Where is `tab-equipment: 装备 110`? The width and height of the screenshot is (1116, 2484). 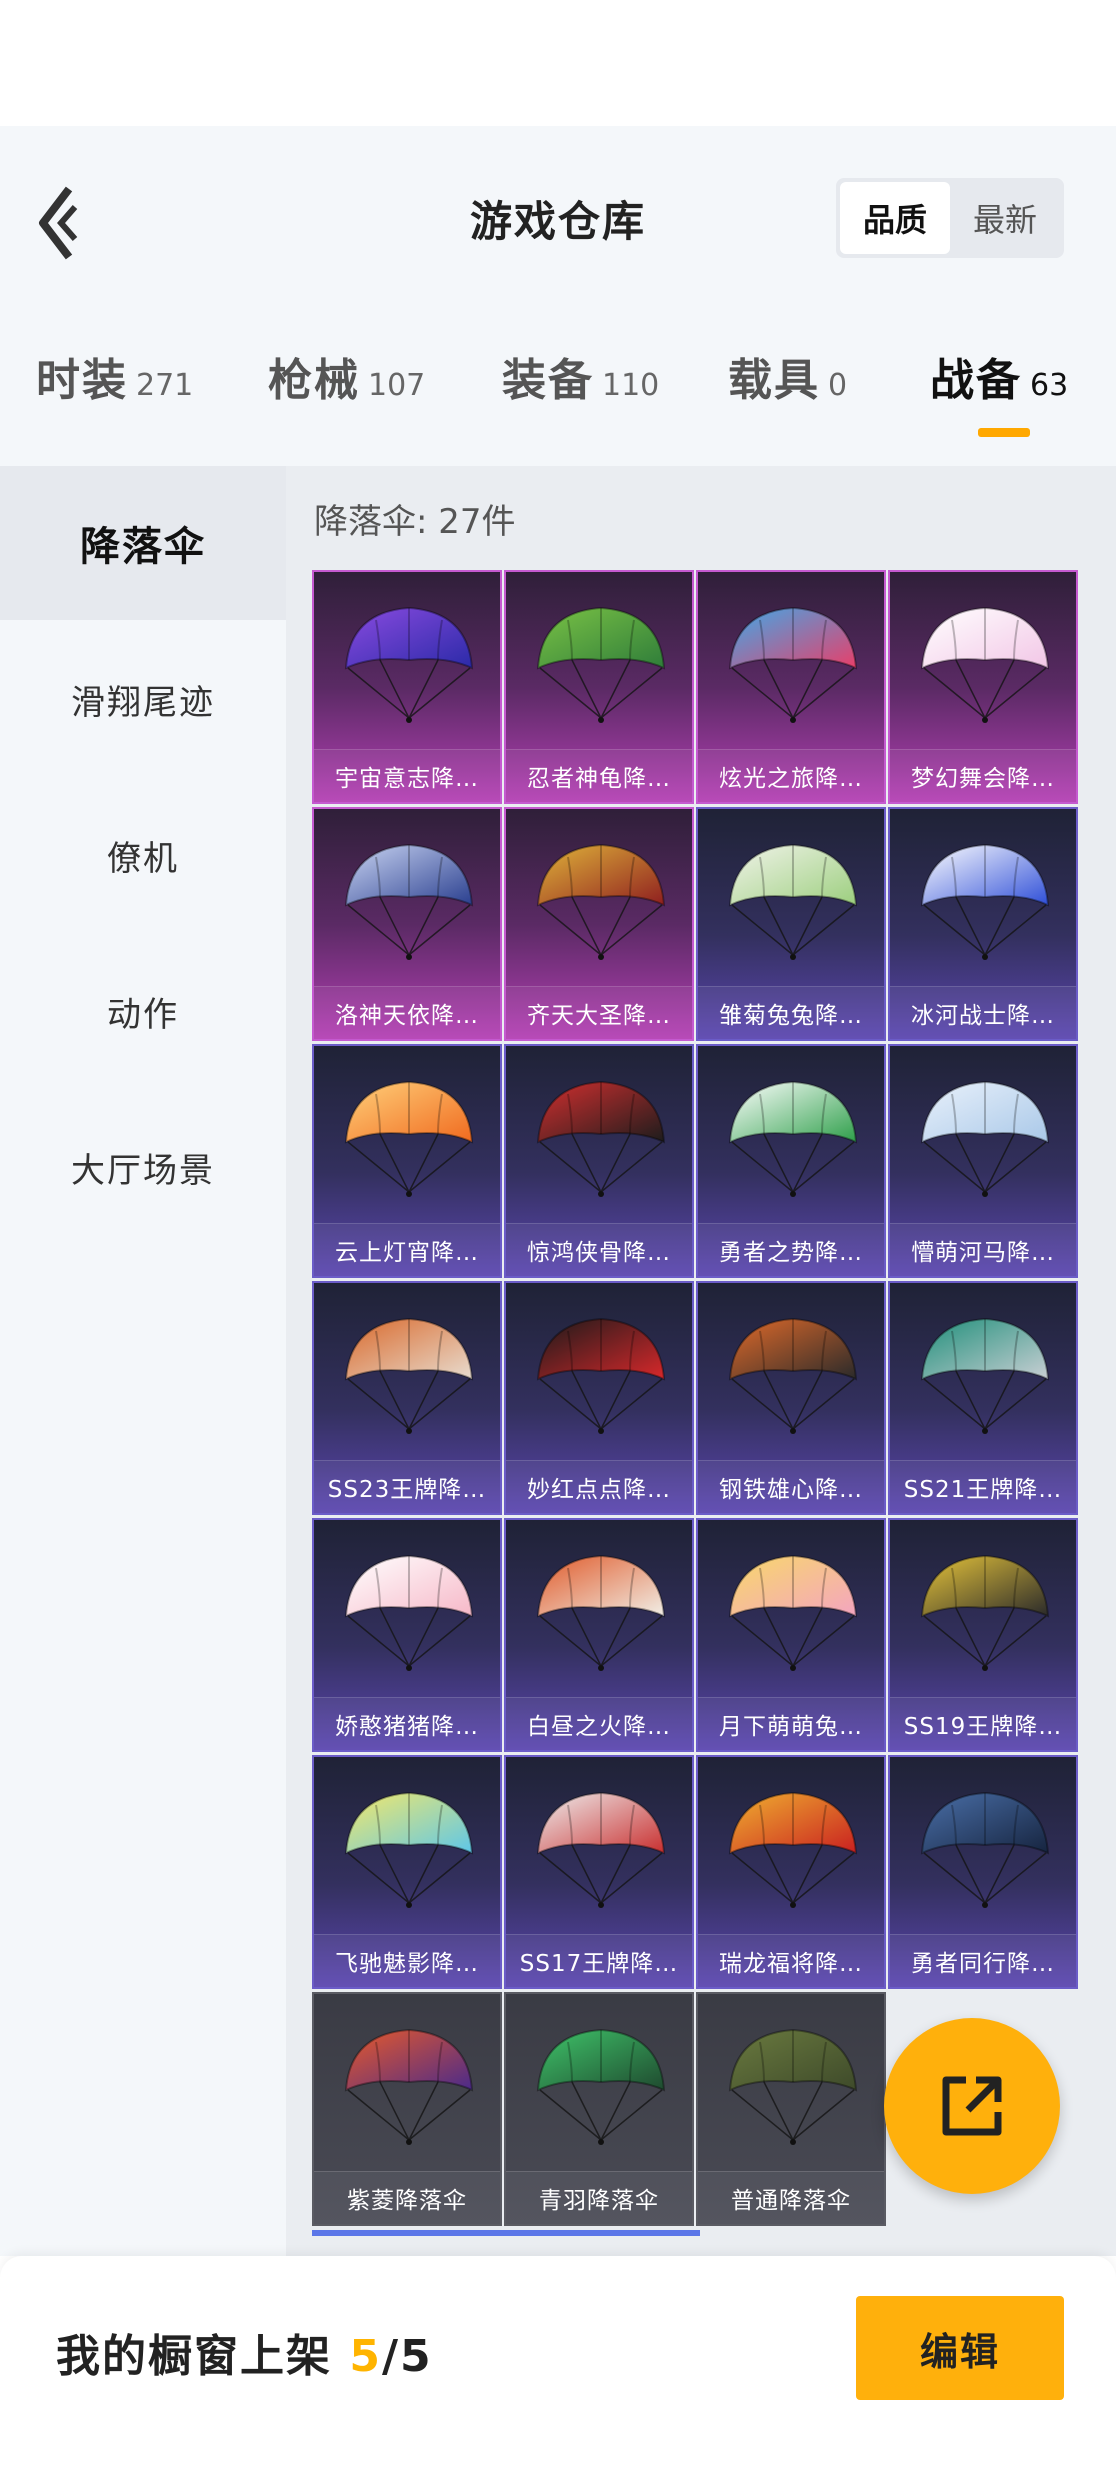 tab-equipment: 装备 110 is located at coordinates (580, 376).